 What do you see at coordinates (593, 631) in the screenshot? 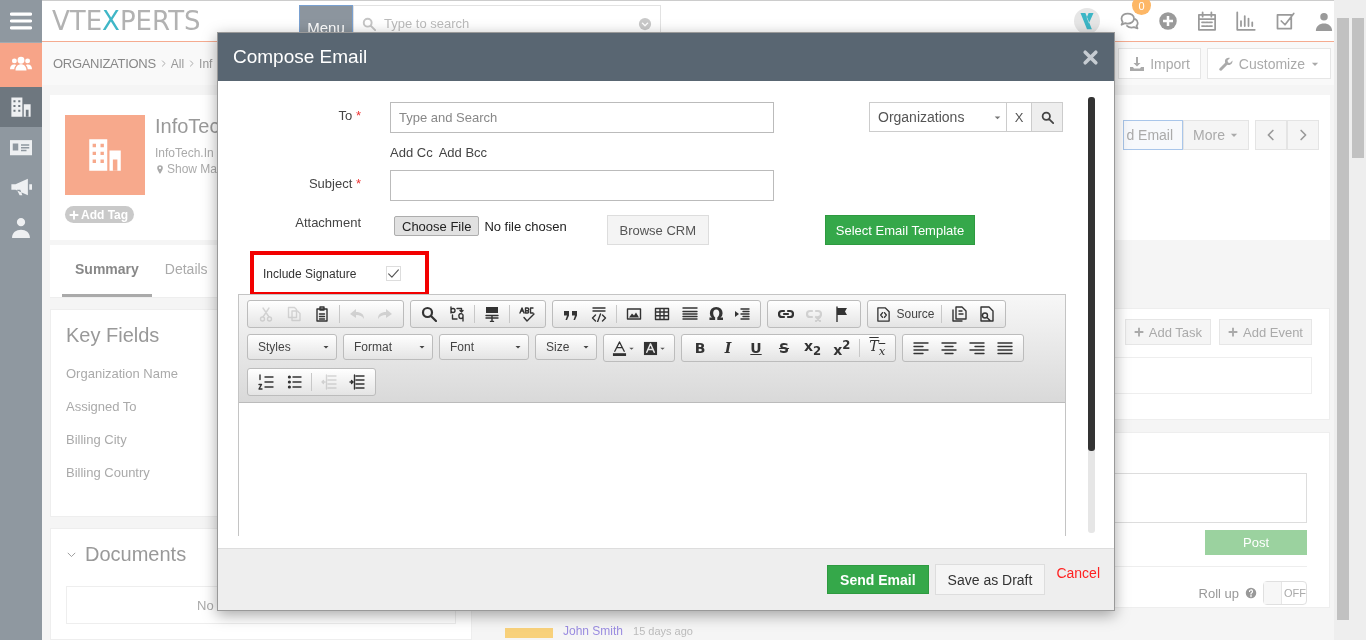
I see `author-link: John Smith` at bounding box center [593, 631].